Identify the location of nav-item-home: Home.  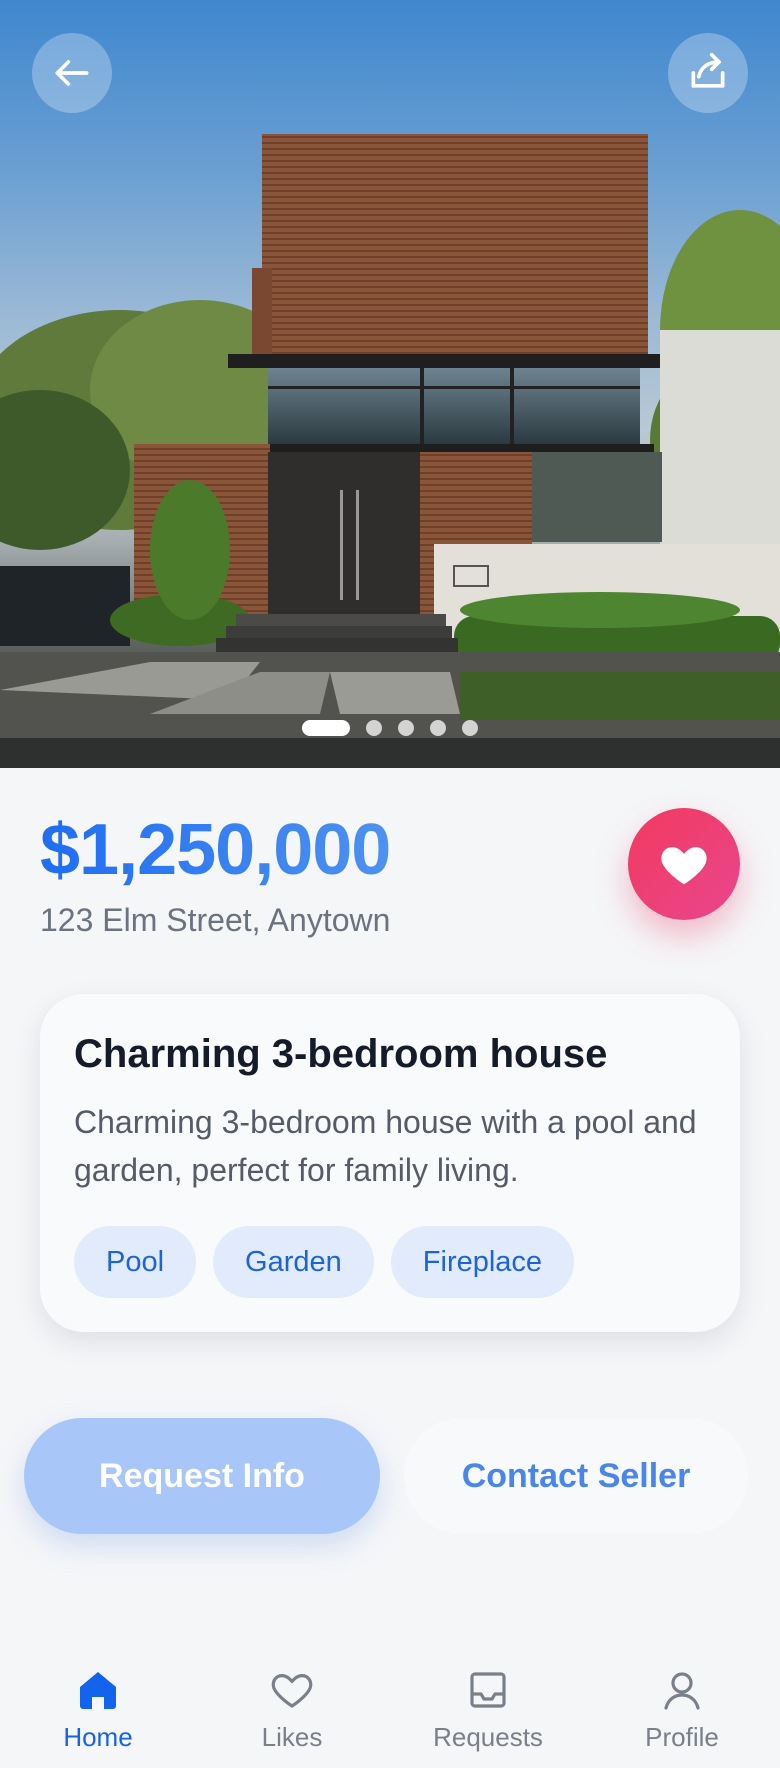
(98, 1704).